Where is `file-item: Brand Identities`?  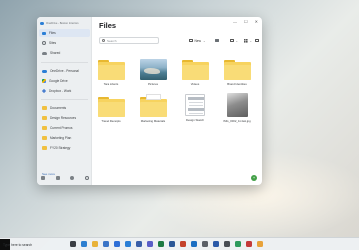
file-item: Brand Identities is located at coordinates (237, 73).